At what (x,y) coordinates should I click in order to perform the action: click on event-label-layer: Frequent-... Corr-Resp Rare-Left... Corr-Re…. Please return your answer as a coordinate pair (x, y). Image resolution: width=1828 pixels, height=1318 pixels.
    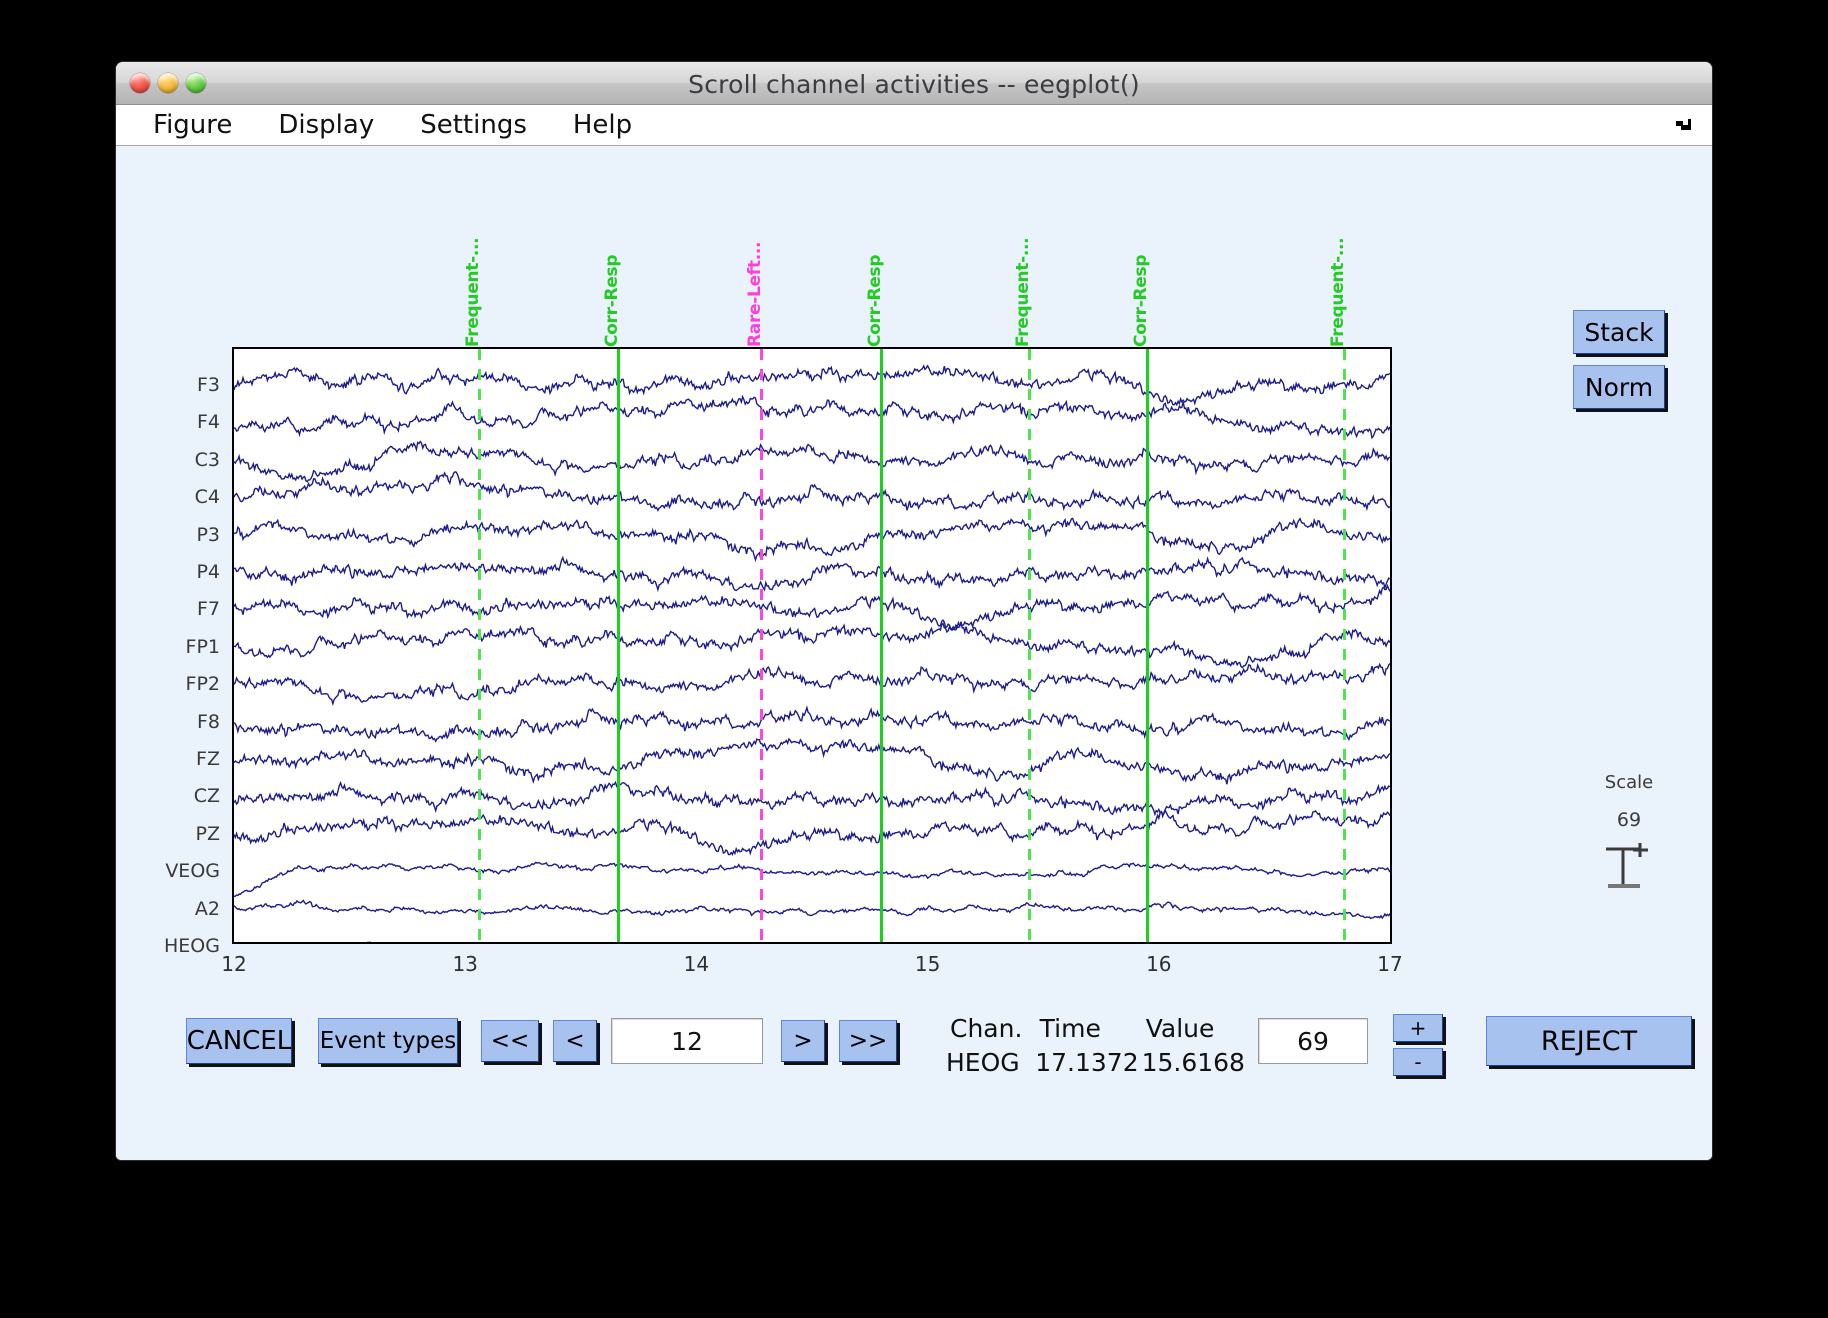
    Looking at the image, I should click on (812, 292).